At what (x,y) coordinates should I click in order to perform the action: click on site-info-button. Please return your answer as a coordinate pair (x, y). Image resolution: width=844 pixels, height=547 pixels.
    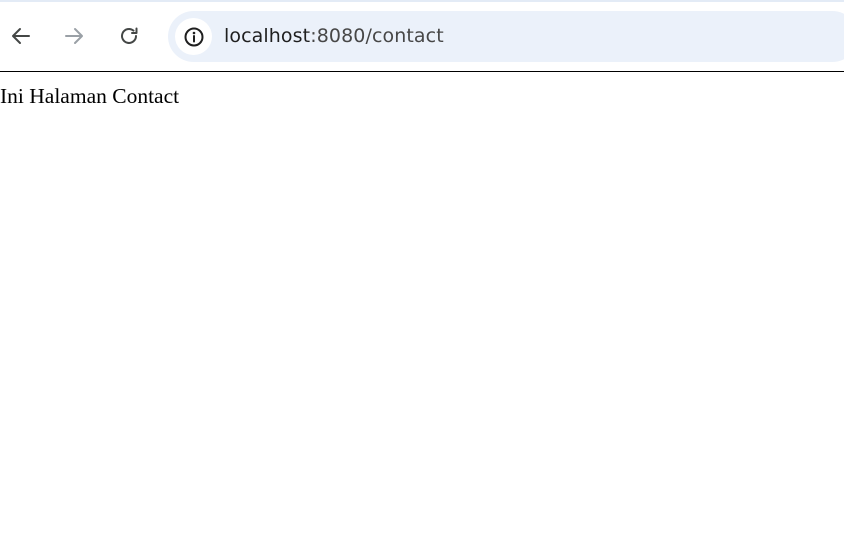
    Looking at the image, I should click on (193, 36).